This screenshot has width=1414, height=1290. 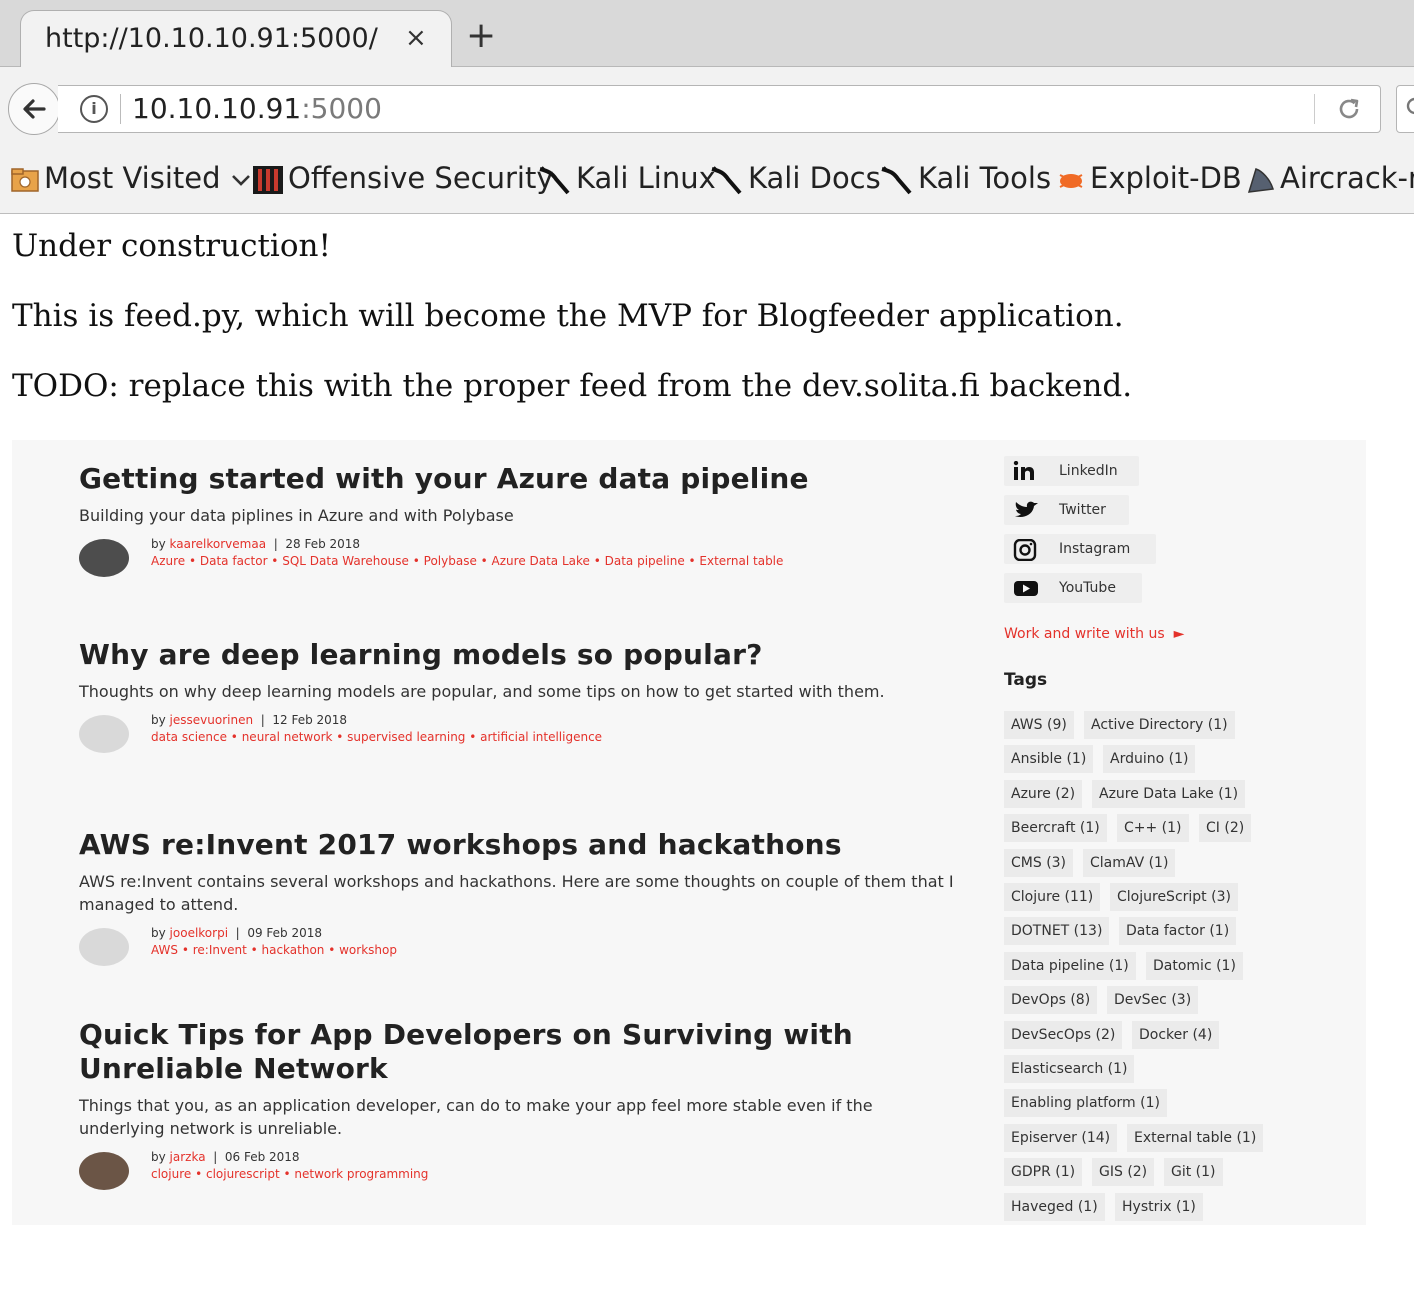 I want to click on tag-chip: DOTNET (13), so click(x=1057, y=931).